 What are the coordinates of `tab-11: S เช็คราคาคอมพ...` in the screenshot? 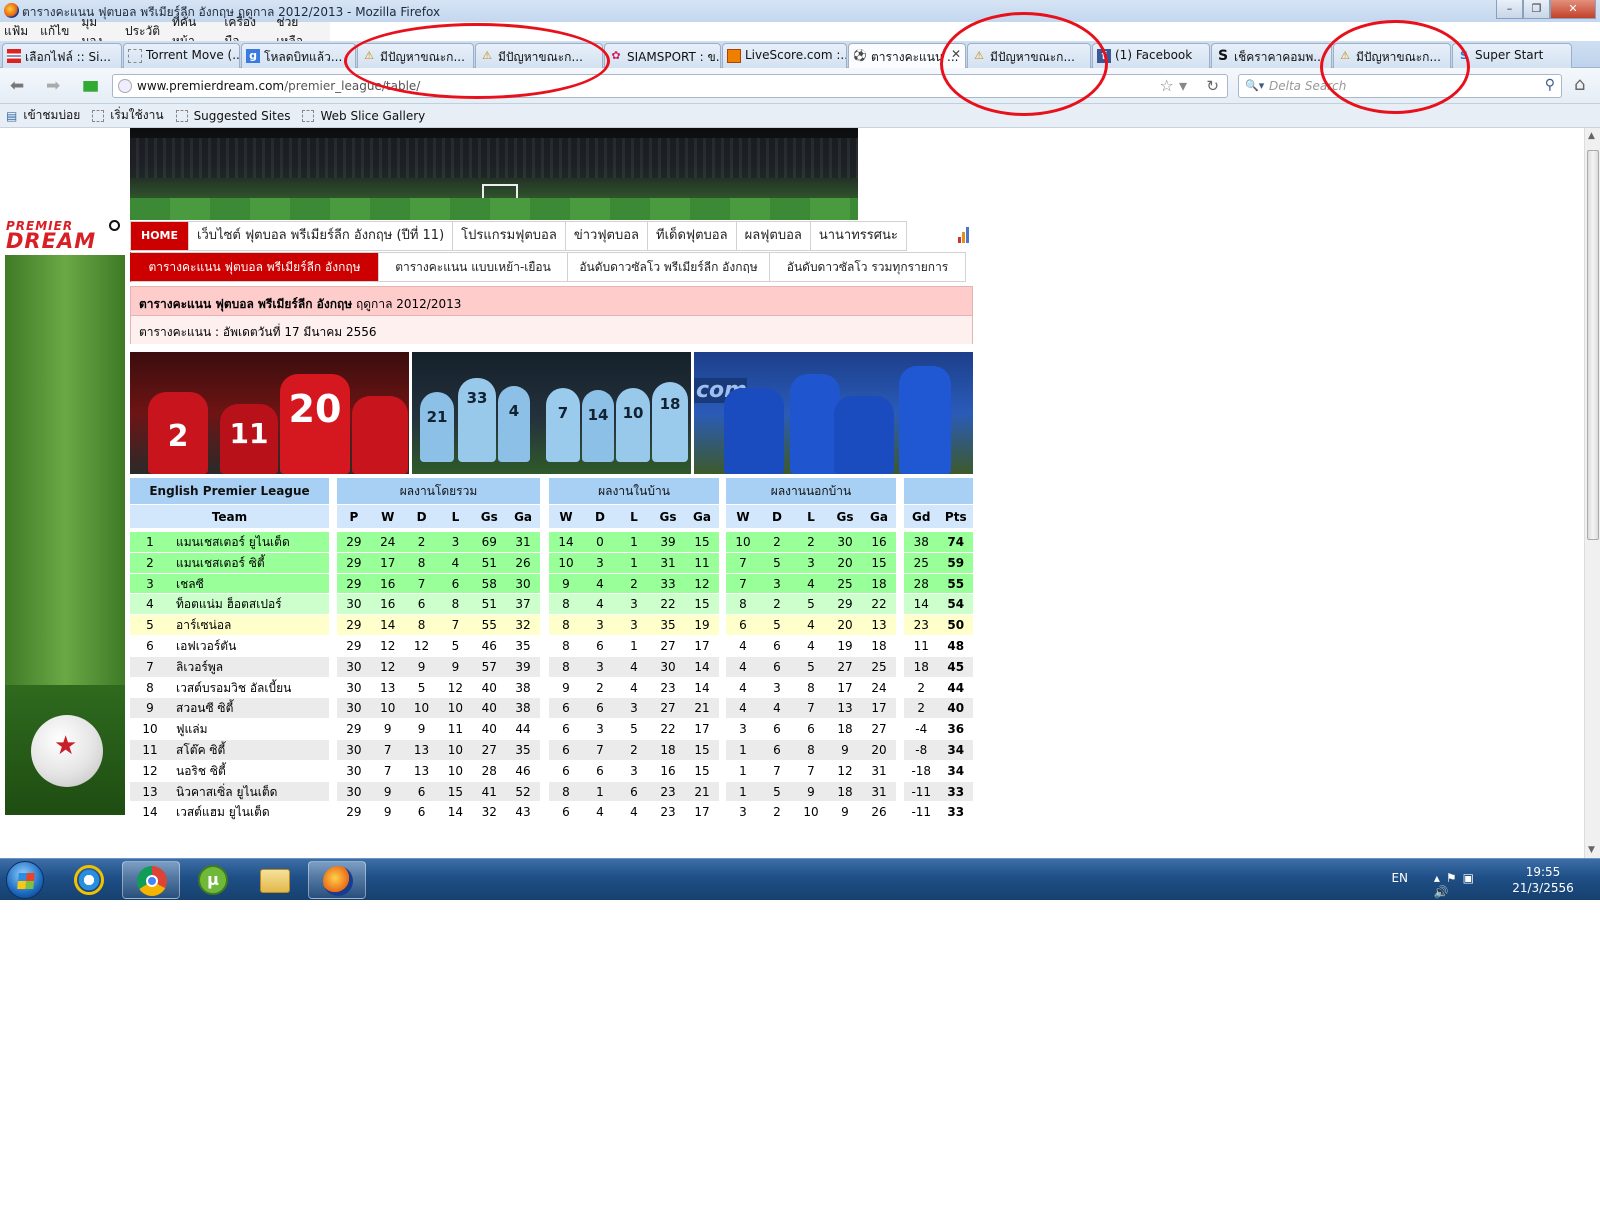 It's located at (1271, 55).